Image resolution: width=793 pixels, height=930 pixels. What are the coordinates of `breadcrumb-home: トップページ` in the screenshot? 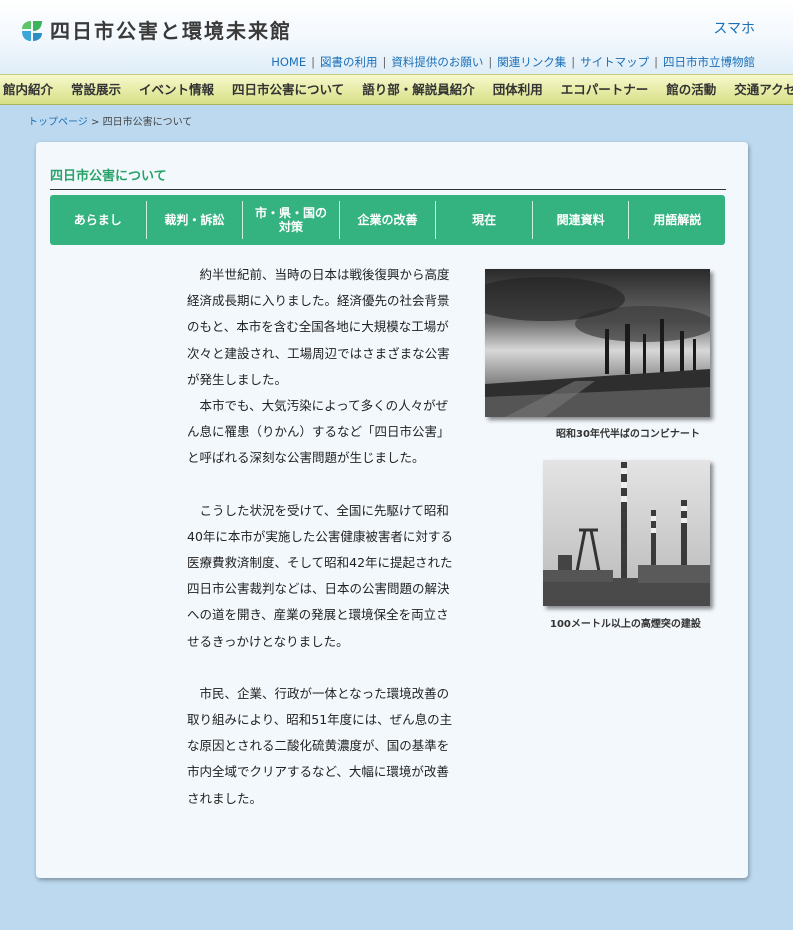 It's located at (58, 122).